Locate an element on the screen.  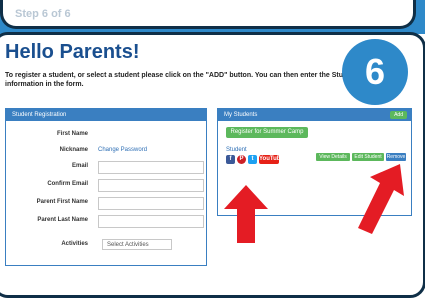
step-number: 6 is located at coordinates (375, 71).